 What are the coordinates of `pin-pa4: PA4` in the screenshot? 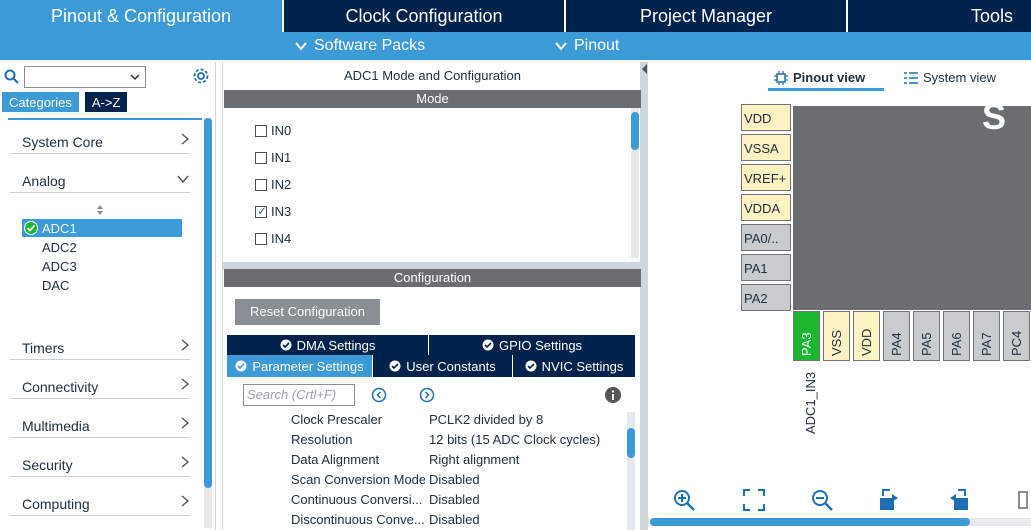 It's located at (896, 336).